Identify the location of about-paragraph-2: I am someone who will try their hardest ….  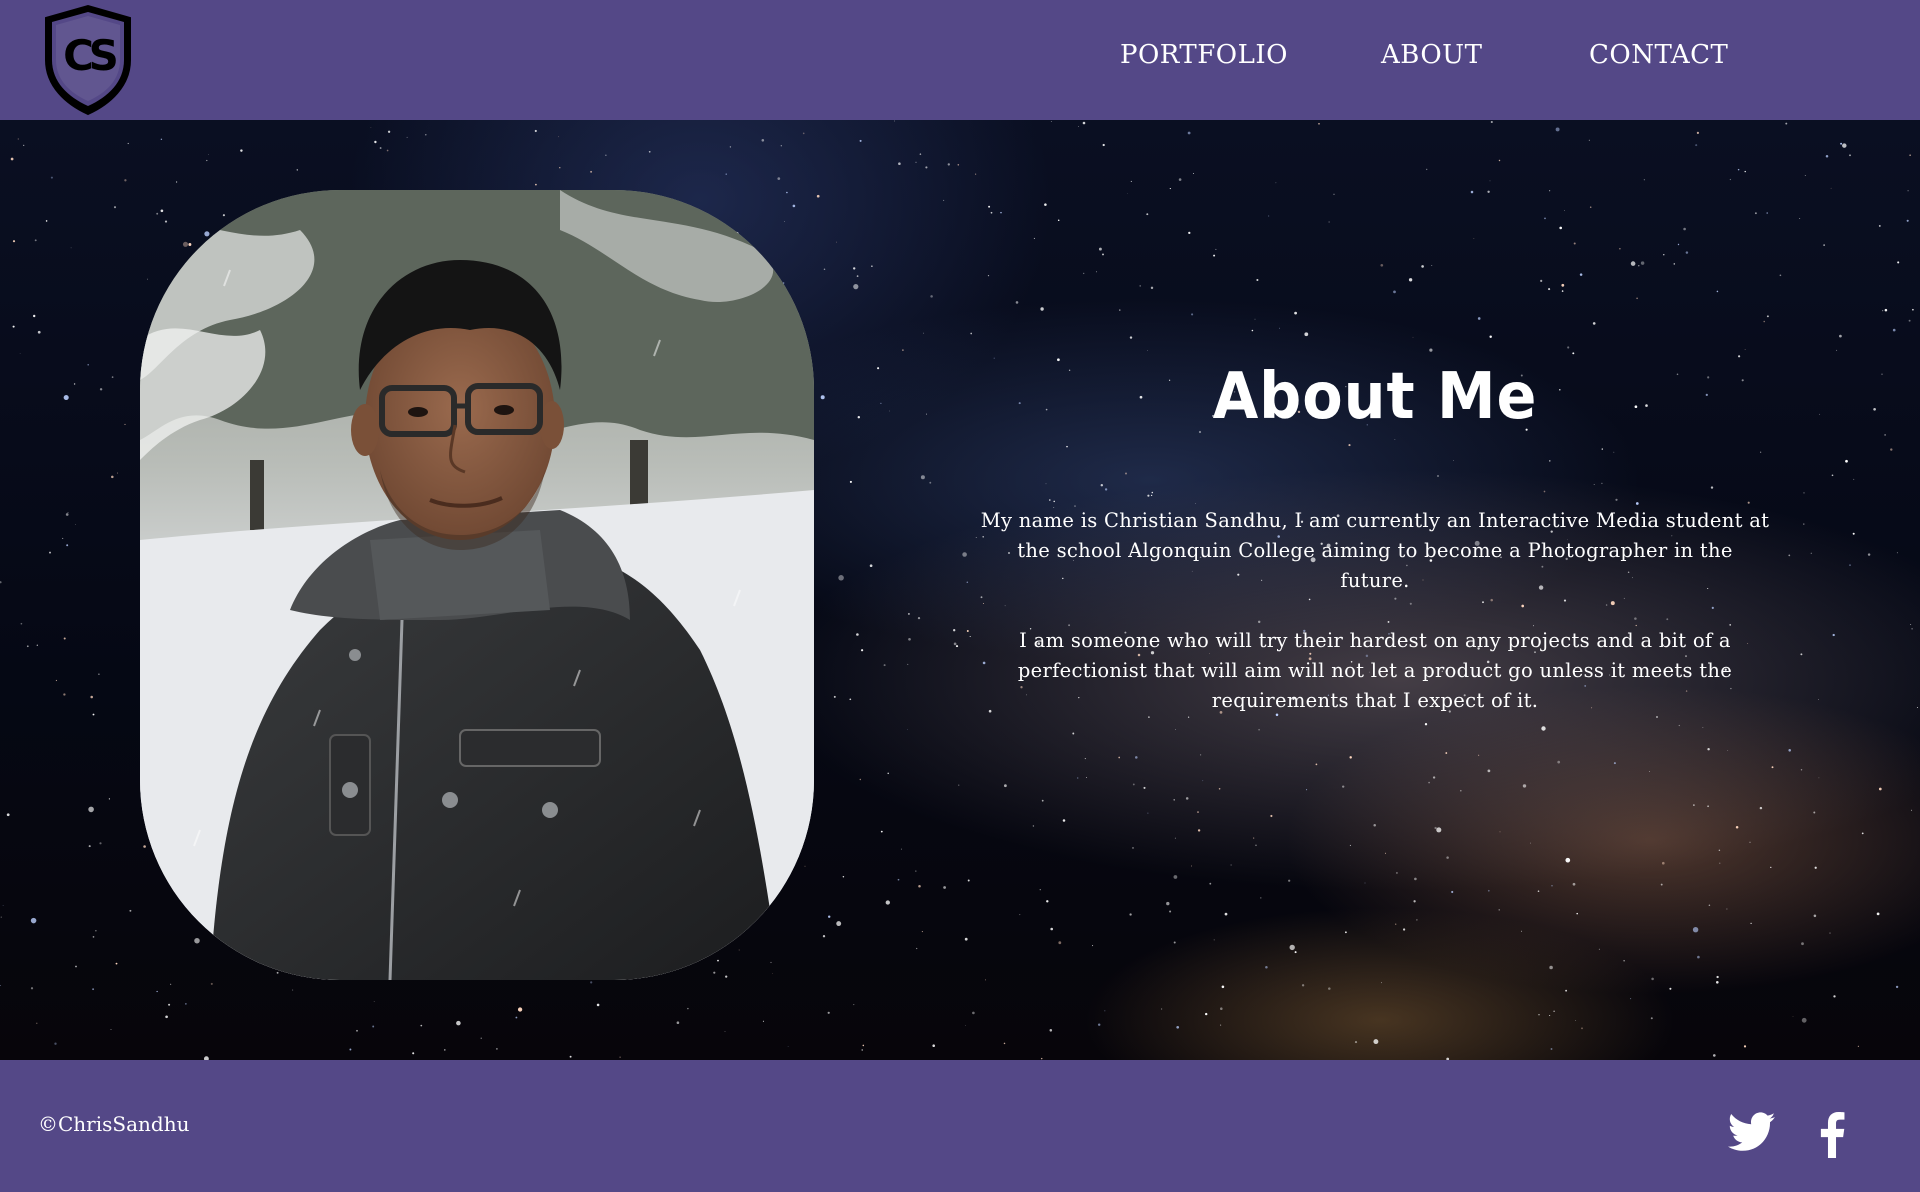
(1375, 670).